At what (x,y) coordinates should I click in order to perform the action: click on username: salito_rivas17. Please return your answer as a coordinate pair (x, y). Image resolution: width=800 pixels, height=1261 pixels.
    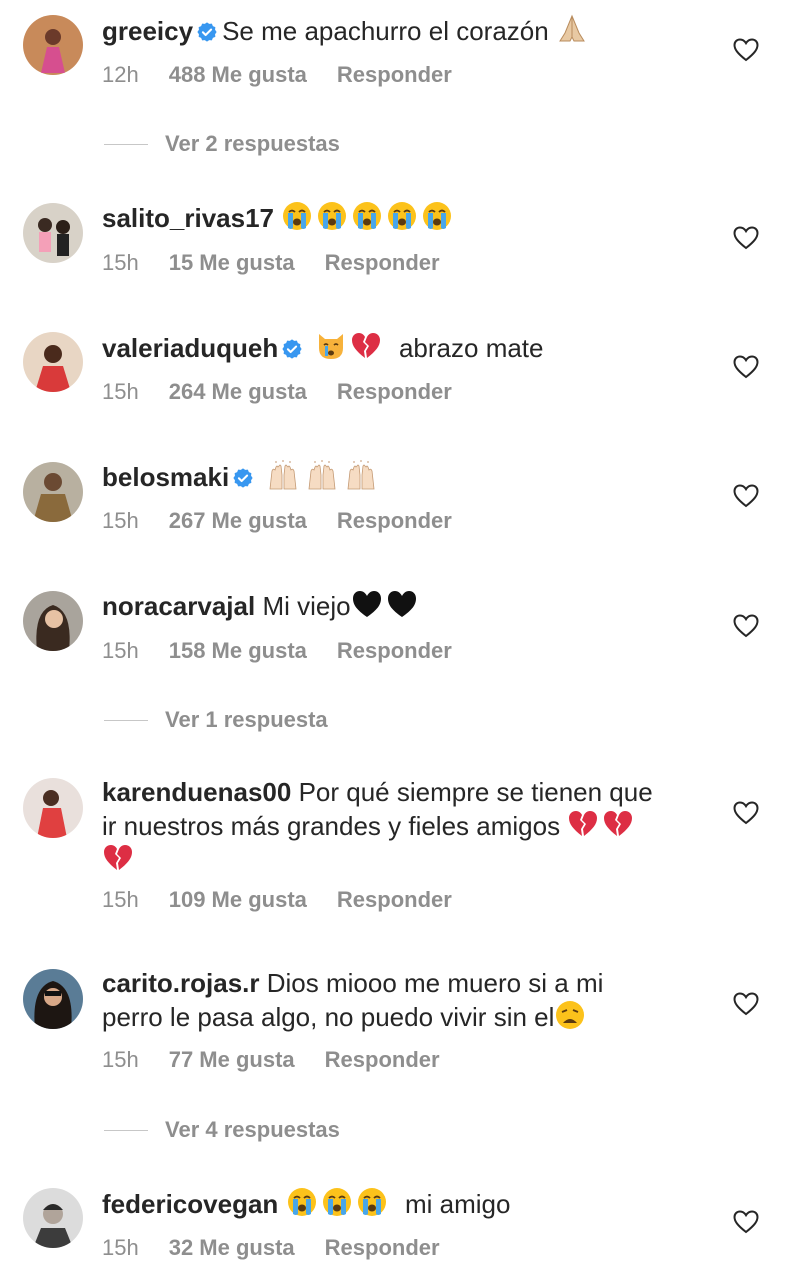
    Looking at the image, I should click on (188, 218).